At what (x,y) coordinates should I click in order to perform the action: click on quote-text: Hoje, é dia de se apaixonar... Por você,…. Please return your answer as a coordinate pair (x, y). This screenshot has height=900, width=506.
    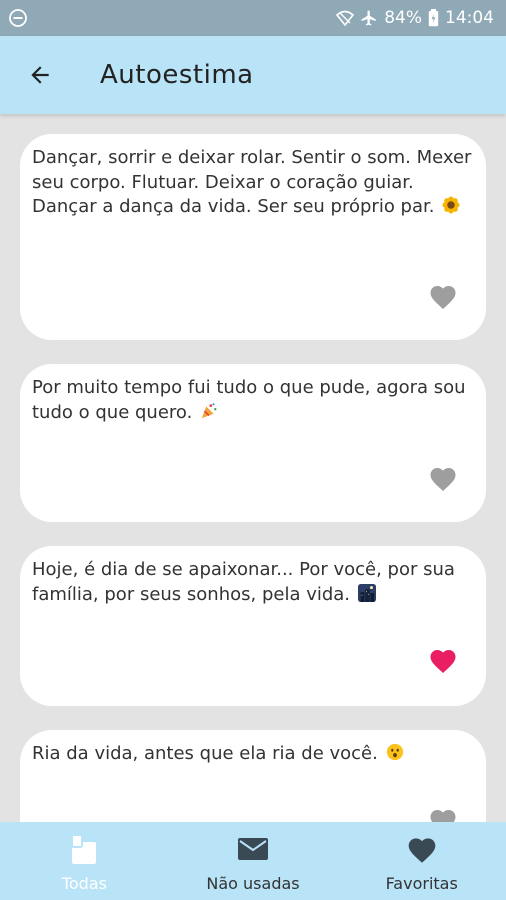
    Looking at the image, I should click on (243, 582).